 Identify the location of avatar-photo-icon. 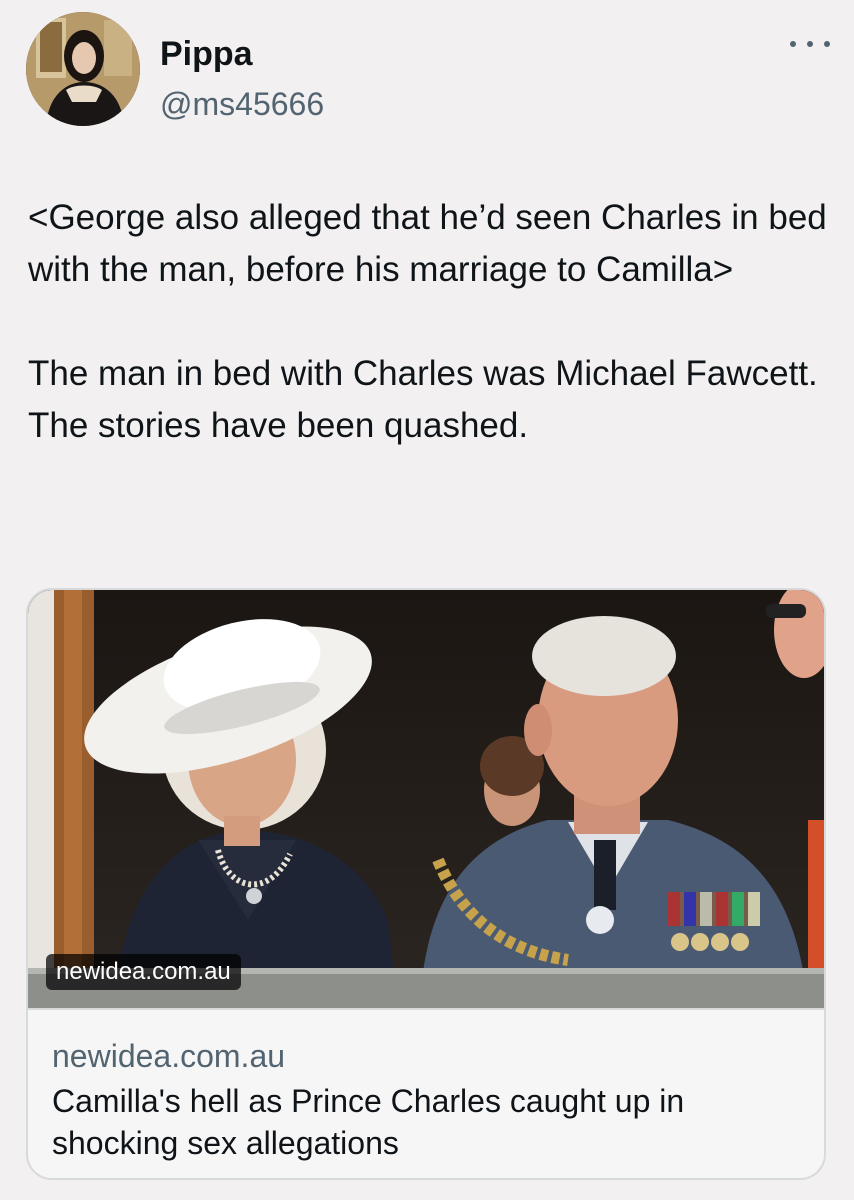
(83, 69).